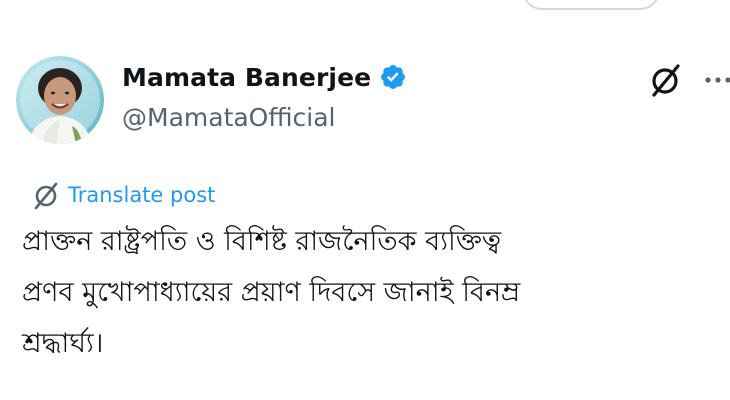  I want to click on author-handle: @MamataOfficial, so click(229, 117).